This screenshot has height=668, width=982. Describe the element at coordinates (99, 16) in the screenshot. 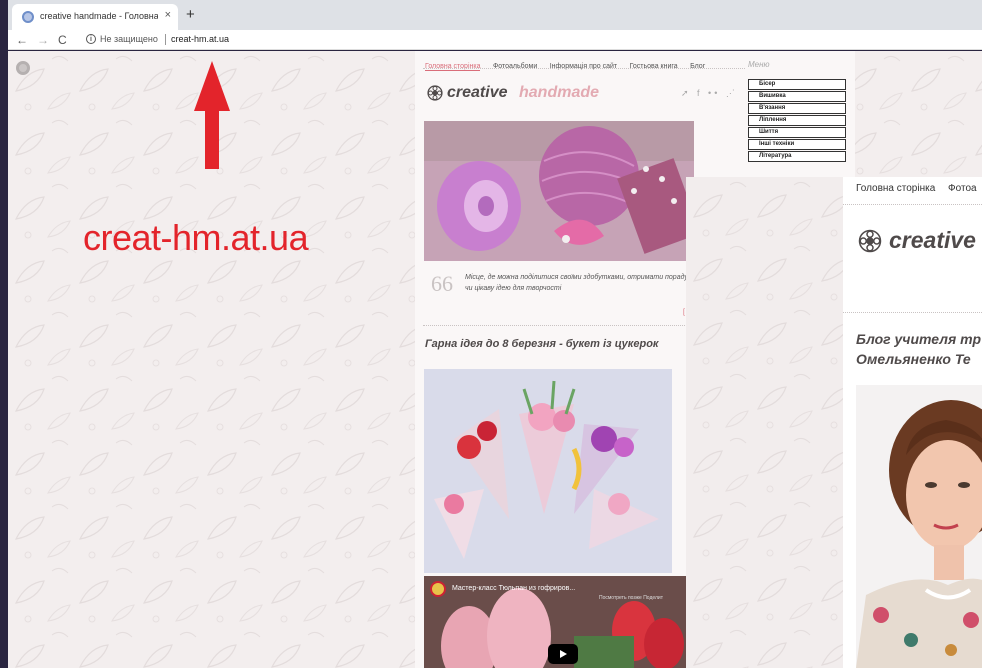

I see `tab-title: creative handmade - Головна сторінка` at that location.